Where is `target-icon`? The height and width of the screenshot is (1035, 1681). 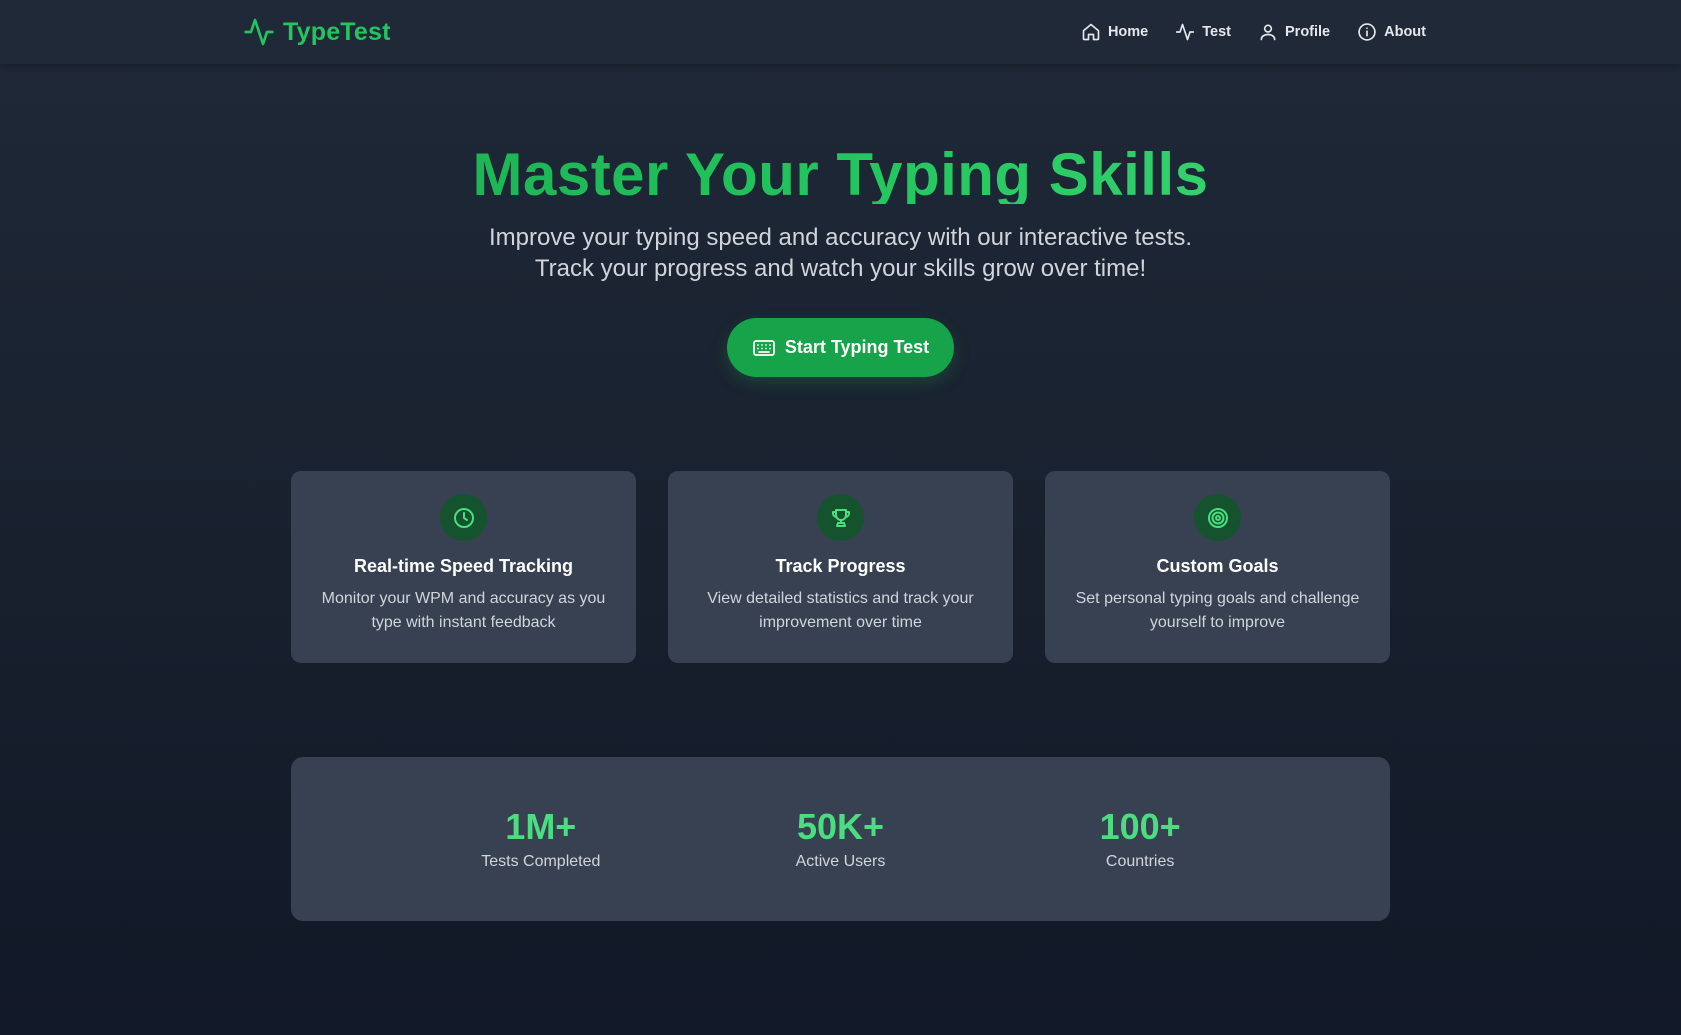 target-icon is located at coordinates (1218, 518).